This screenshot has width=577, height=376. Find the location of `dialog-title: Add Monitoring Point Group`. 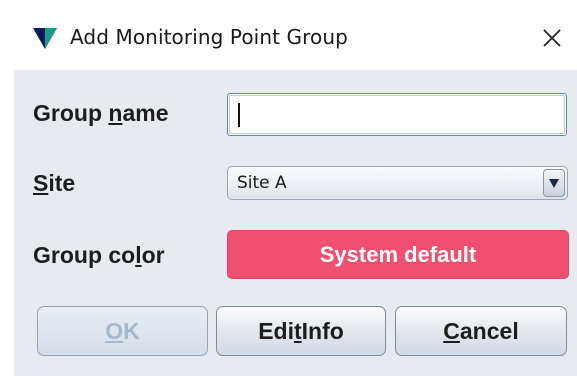

dialog-title: Add Monitoring Point Group is located at coordinates (209, 37).